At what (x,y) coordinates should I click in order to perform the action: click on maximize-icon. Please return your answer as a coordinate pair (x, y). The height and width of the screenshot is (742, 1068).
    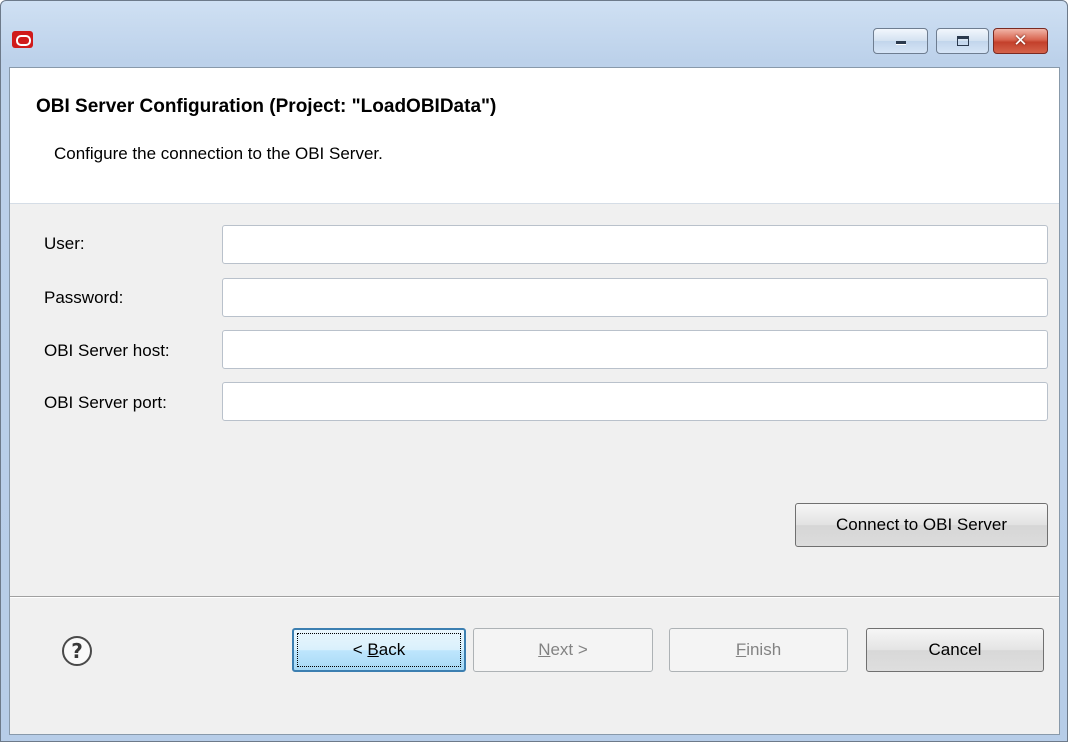
    Looking at the image, I should click on (963, 41).